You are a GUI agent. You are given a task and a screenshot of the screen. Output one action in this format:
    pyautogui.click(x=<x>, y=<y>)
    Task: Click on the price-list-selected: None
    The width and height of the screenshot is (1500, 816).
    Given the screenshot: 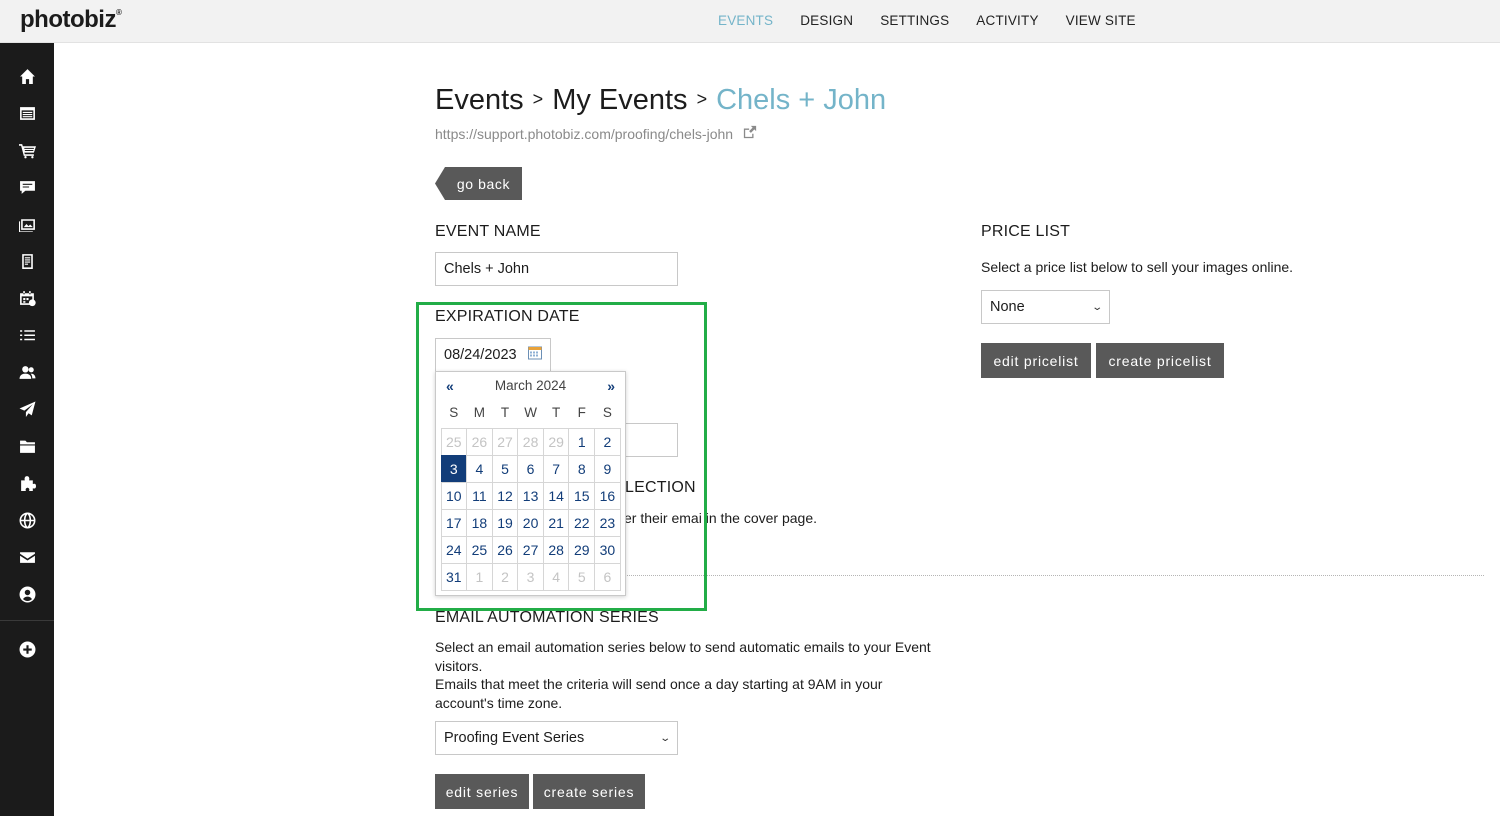 What is the action you would take?
    pyautogui.click(x=1007, y=307)
    